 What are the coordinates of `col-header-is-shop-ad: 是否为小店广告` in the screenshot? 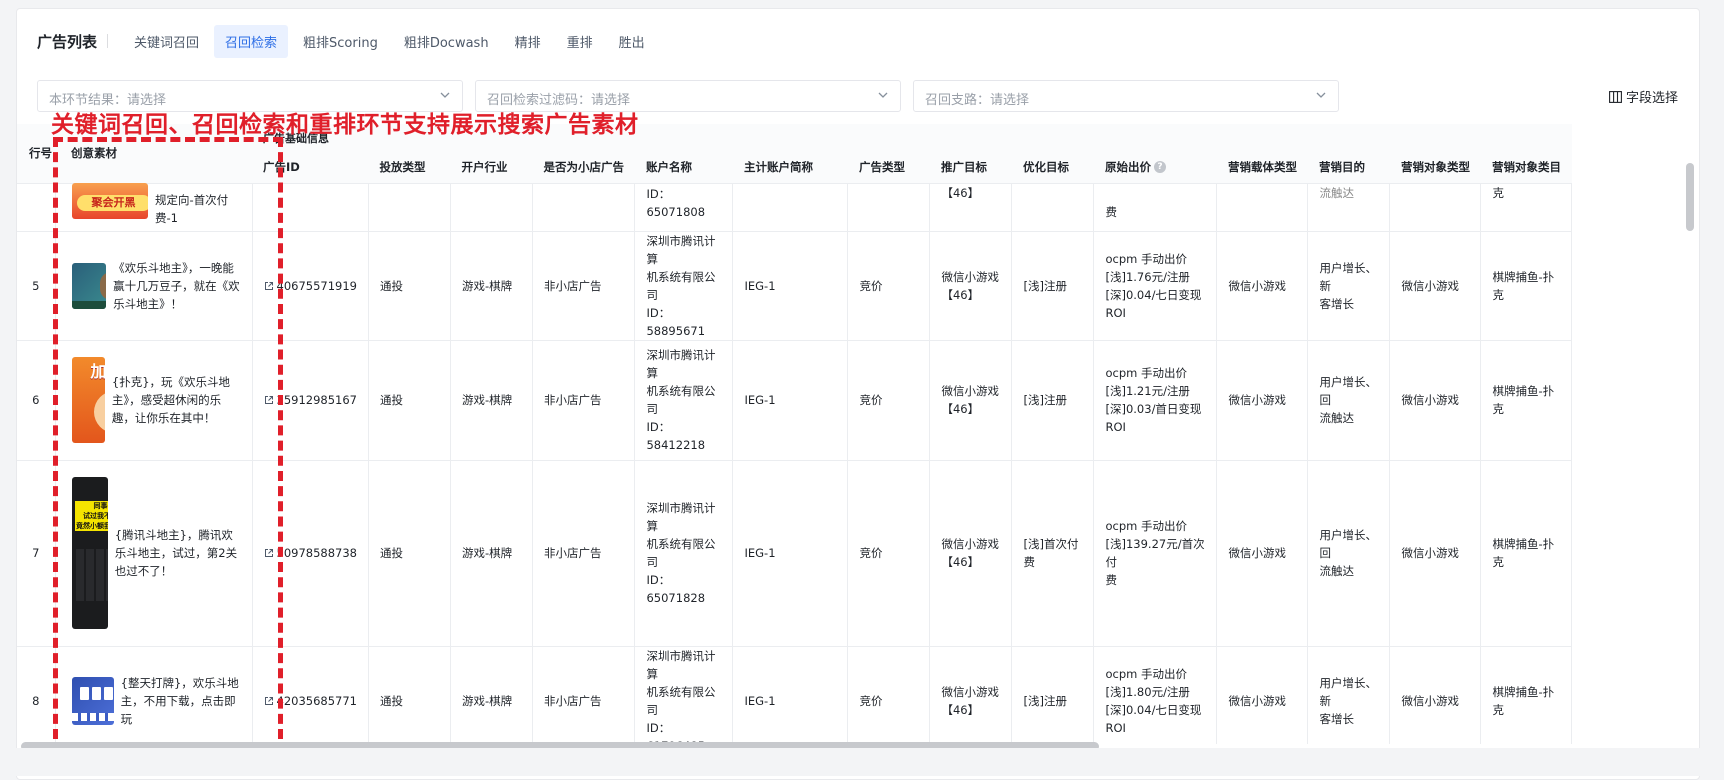 It's located at (583, 167).